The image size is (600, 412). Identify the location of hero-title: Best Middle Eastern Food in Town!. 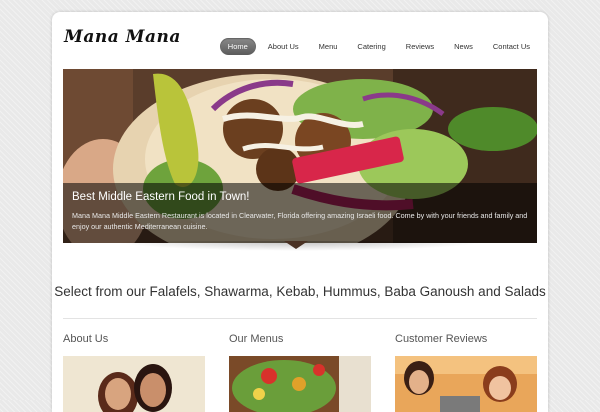
(161, 197).